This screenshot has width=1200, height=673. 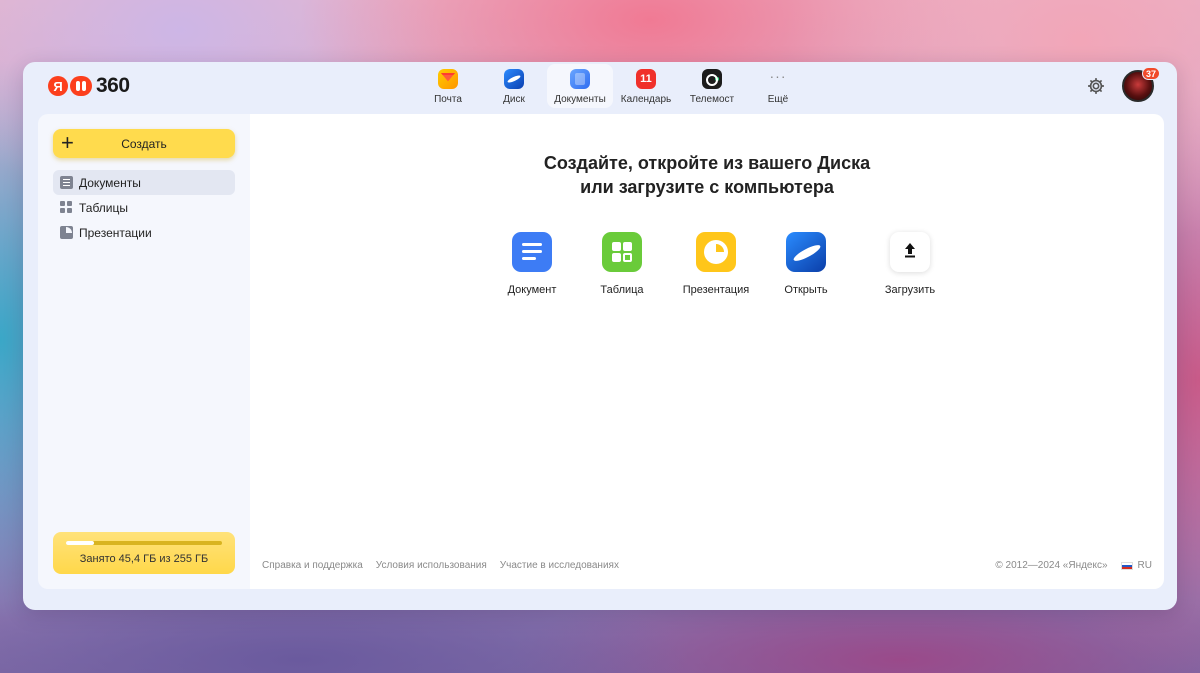 I want to click on russia-flag-icon, so click(x=1126, y=565).